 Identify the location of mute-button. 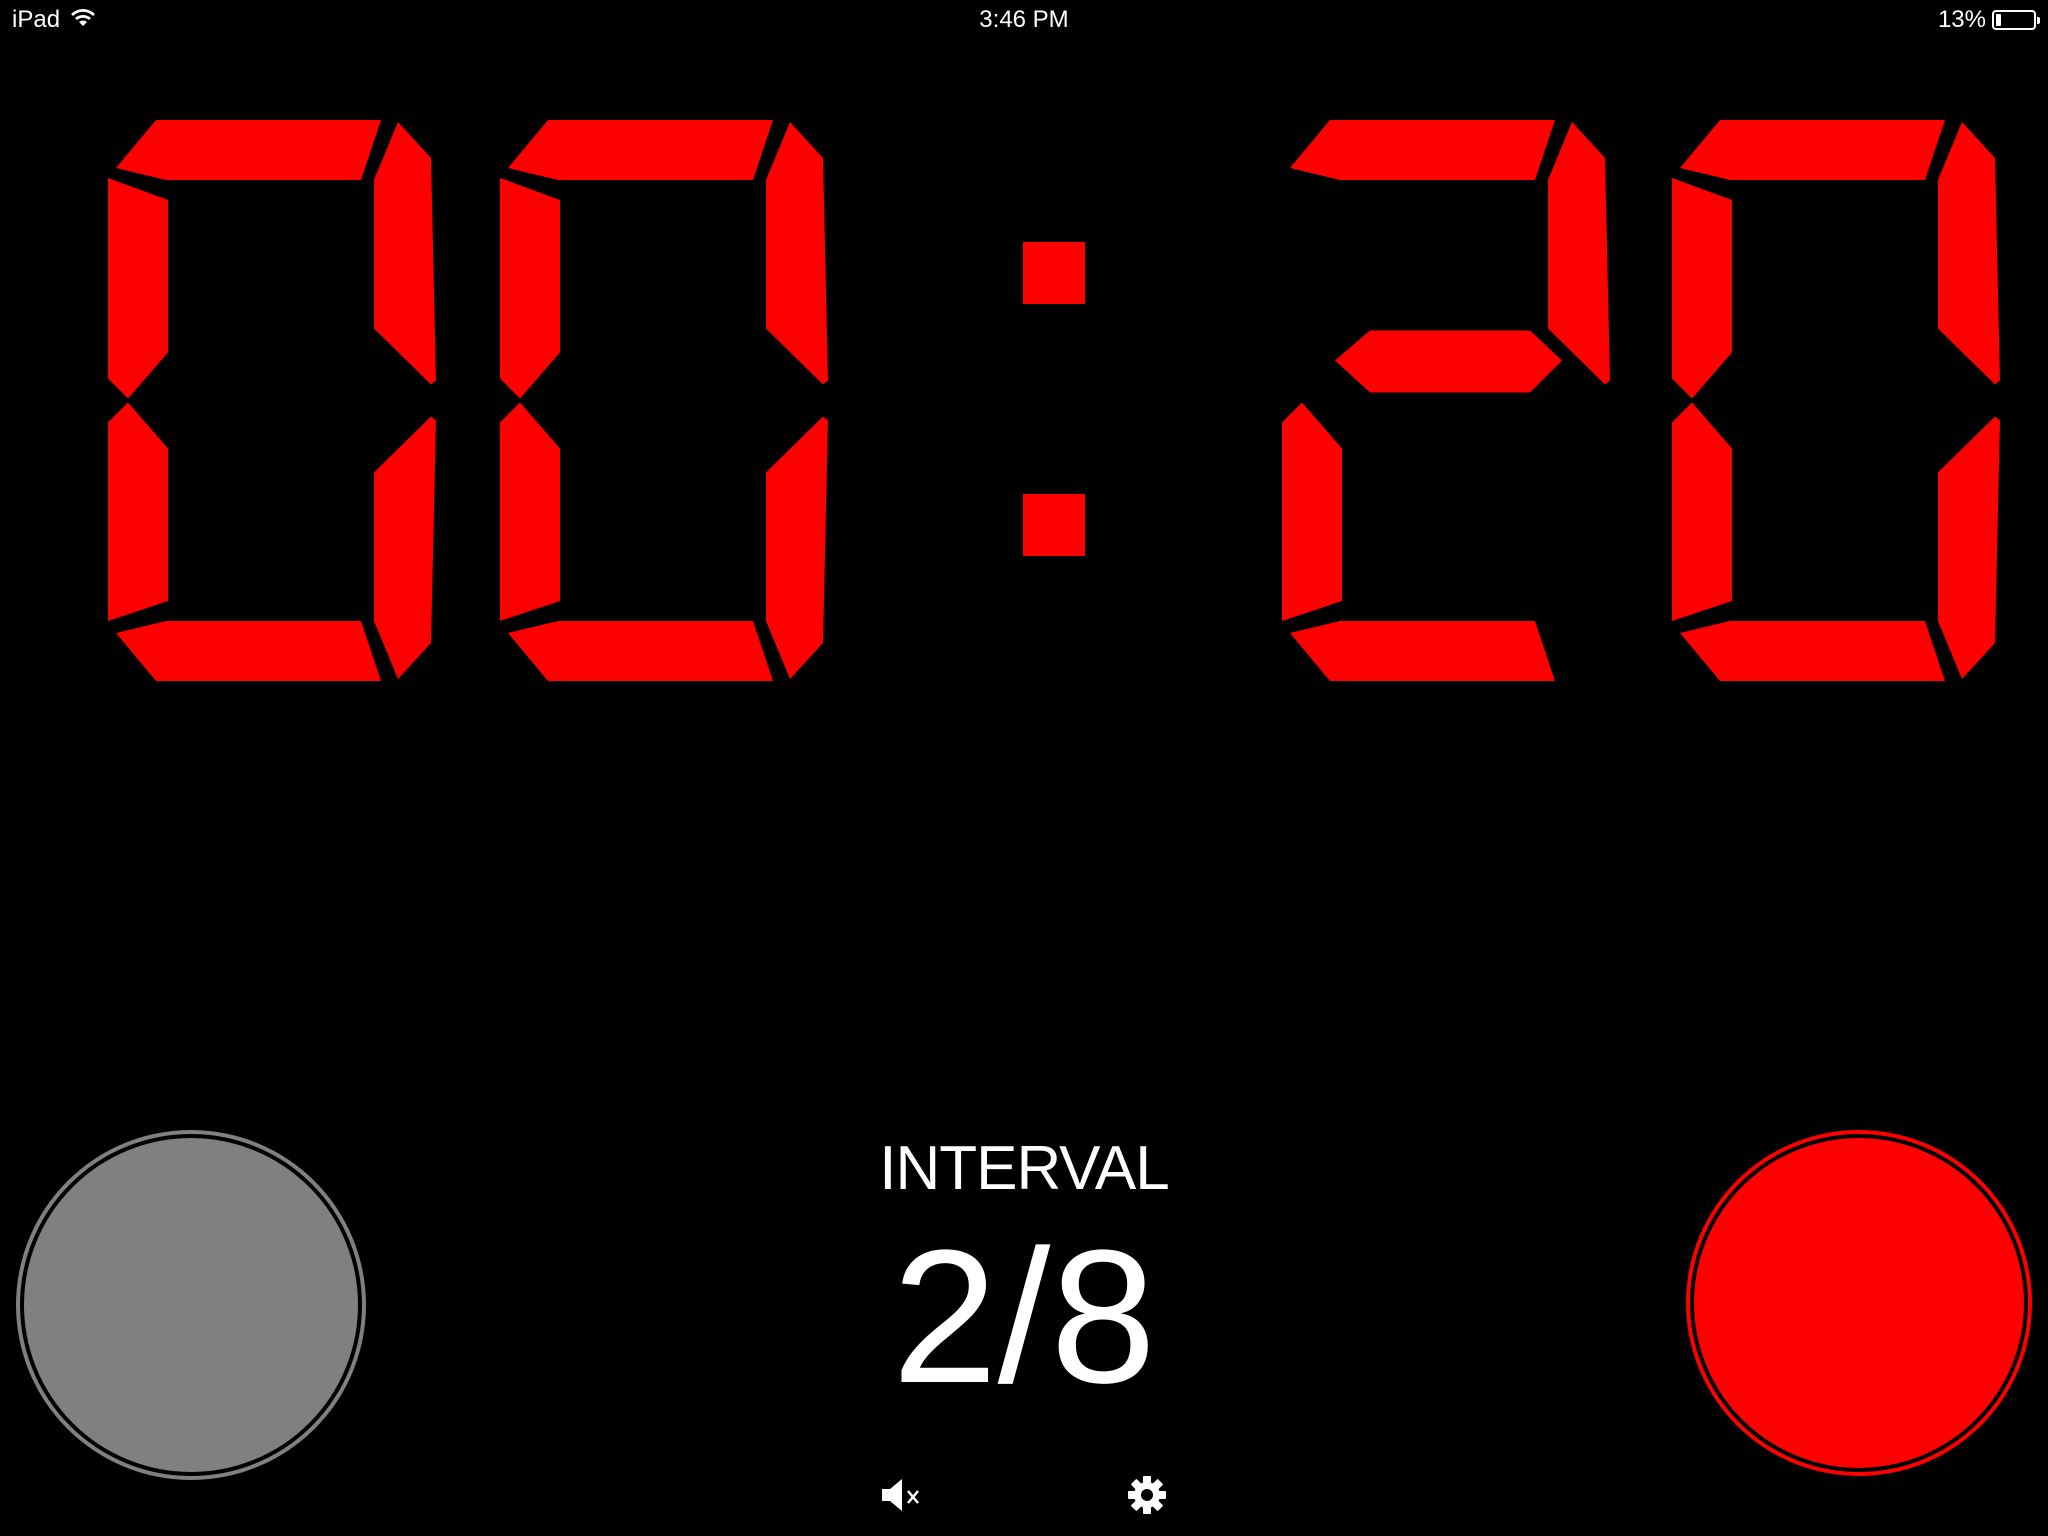
(903, 1495).